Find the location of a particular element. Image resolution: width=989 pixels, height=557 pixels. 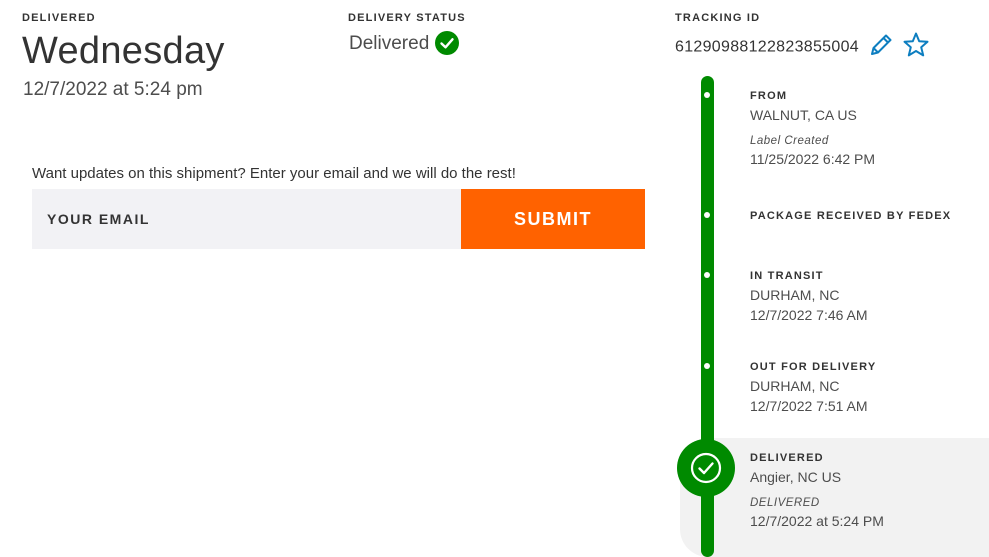

delivery-status: Delivered is located at coordinates (404, 44).